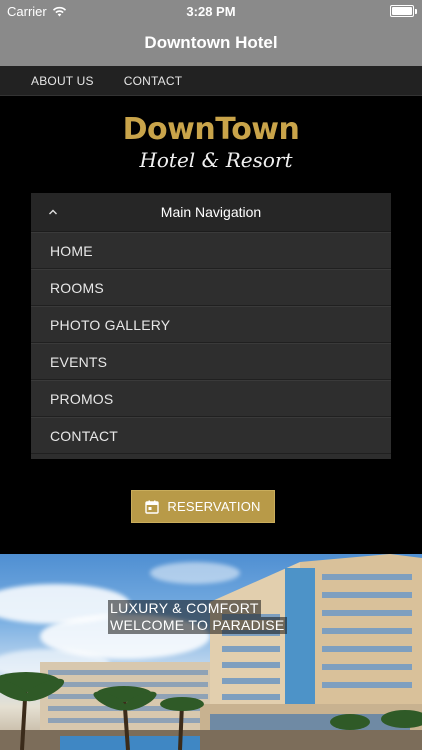  Describe the element at coordinates (211, 287) in the screenshot. I see `nav-item-rooms: ROOMS` at that location.